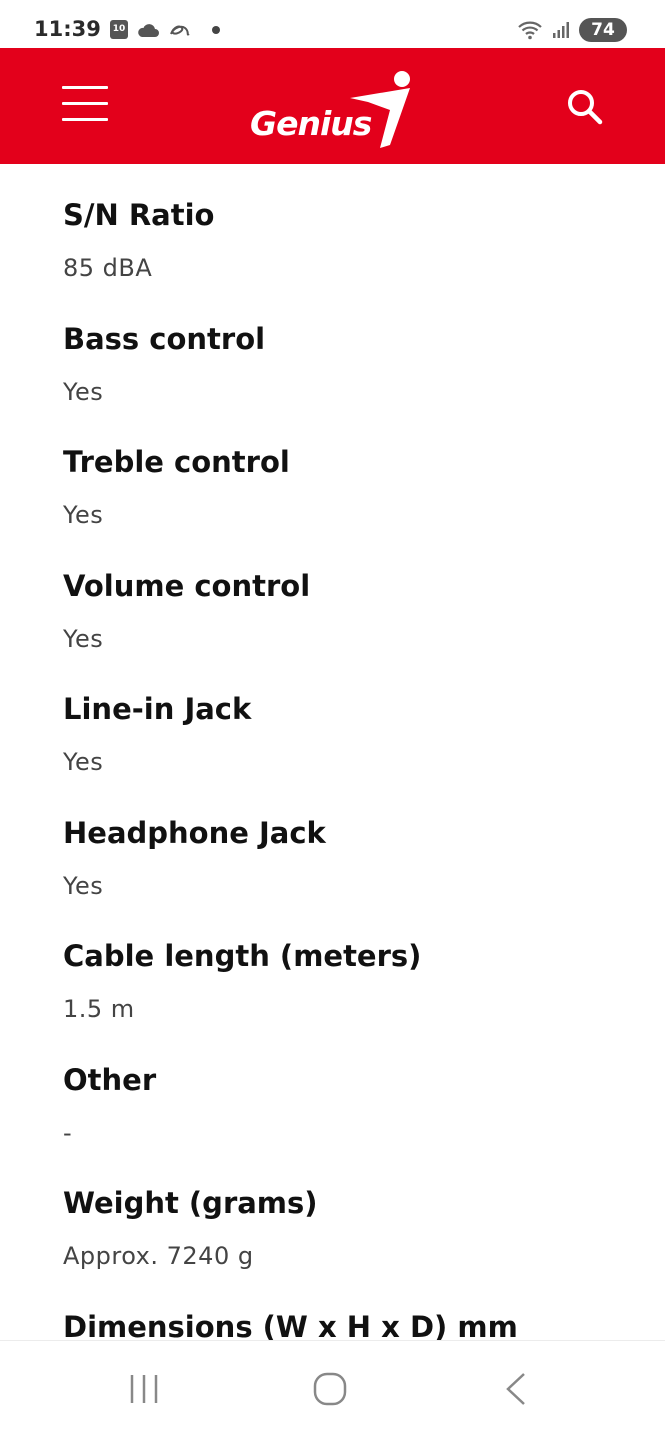 The height and width of the screenshot is (1440, 665). Describe the element at coordinates (138, 240) in the screenshot. I see `spec-item: S/N Ratio 85 dBA` at that location.